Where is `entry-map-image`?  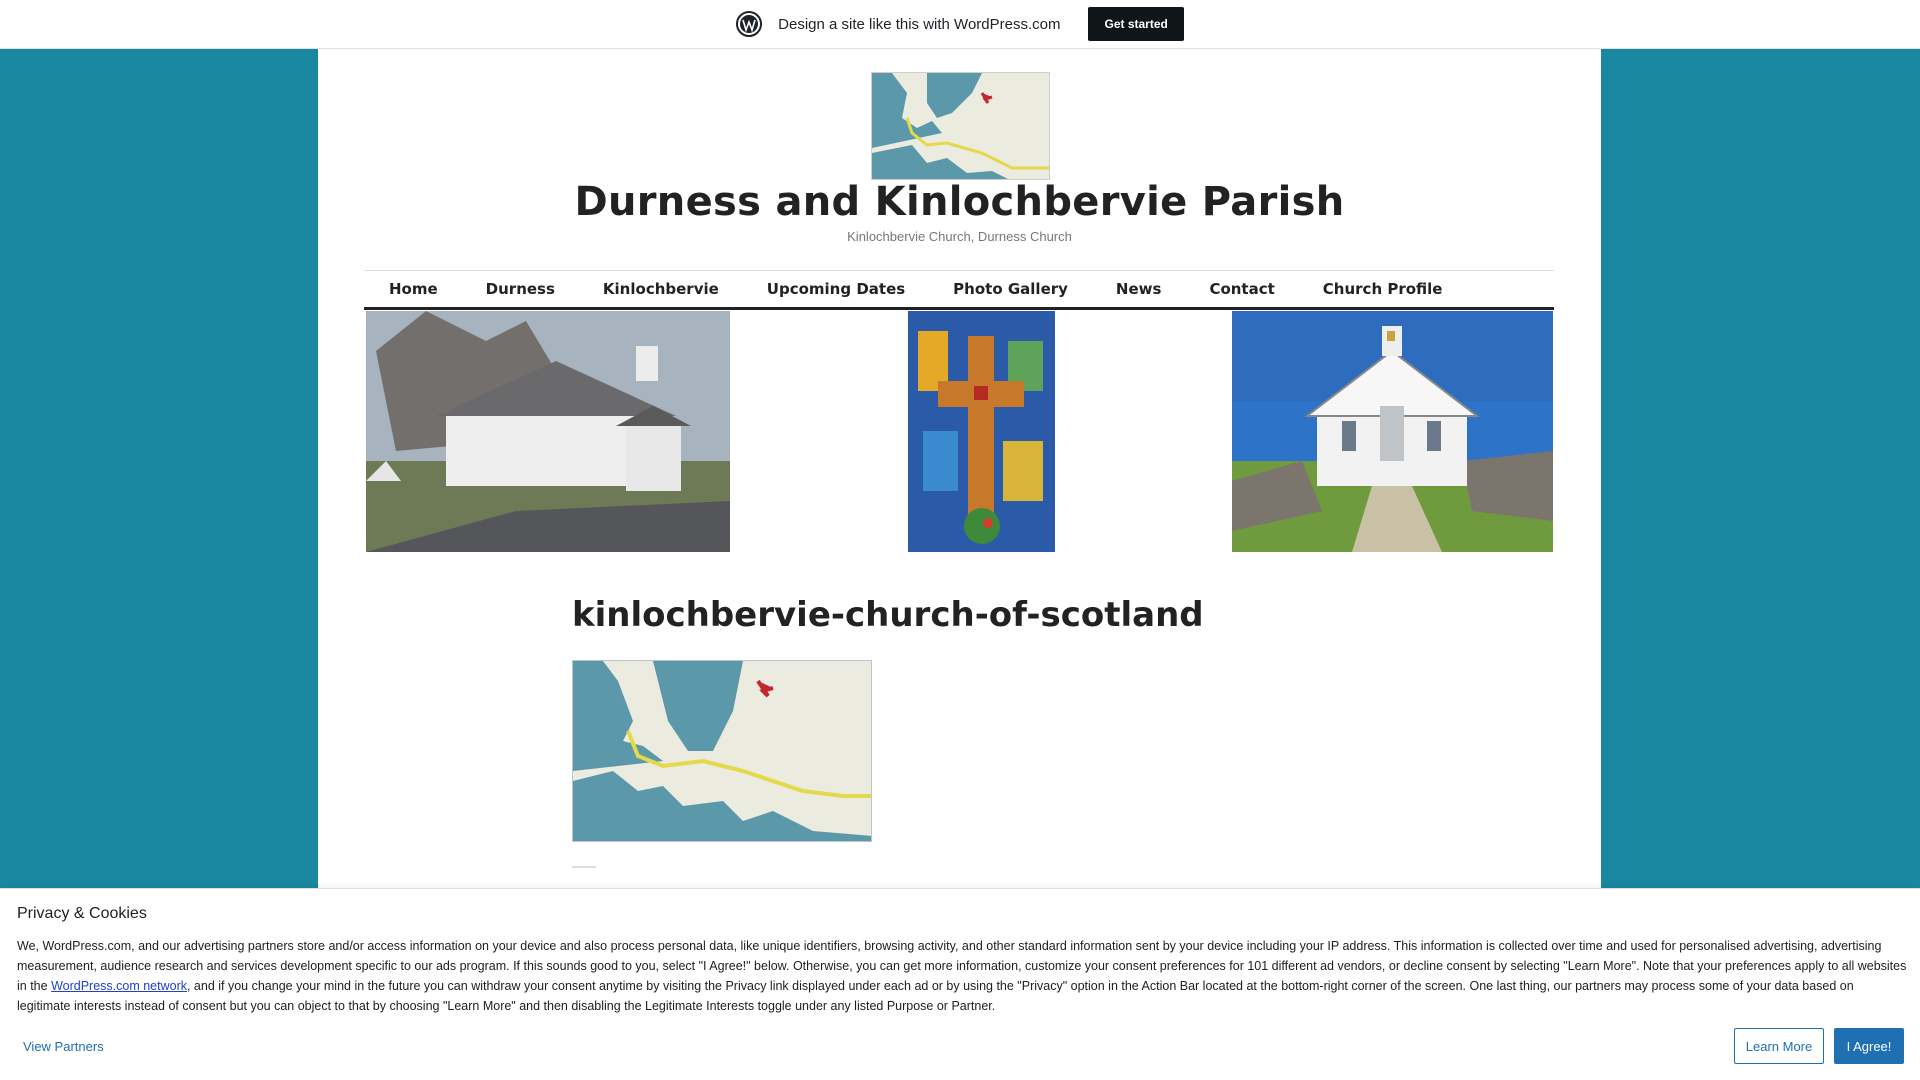 entry-map-image is located at coordinates (722, 751).